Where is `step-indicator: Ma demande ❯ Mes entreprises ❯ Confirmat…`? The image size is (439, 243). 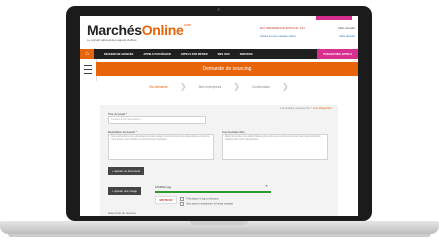
step-indicator: Ma demande ❯ Mes entreprises ❯ Confirmat… is located at coordinates (219, 86).